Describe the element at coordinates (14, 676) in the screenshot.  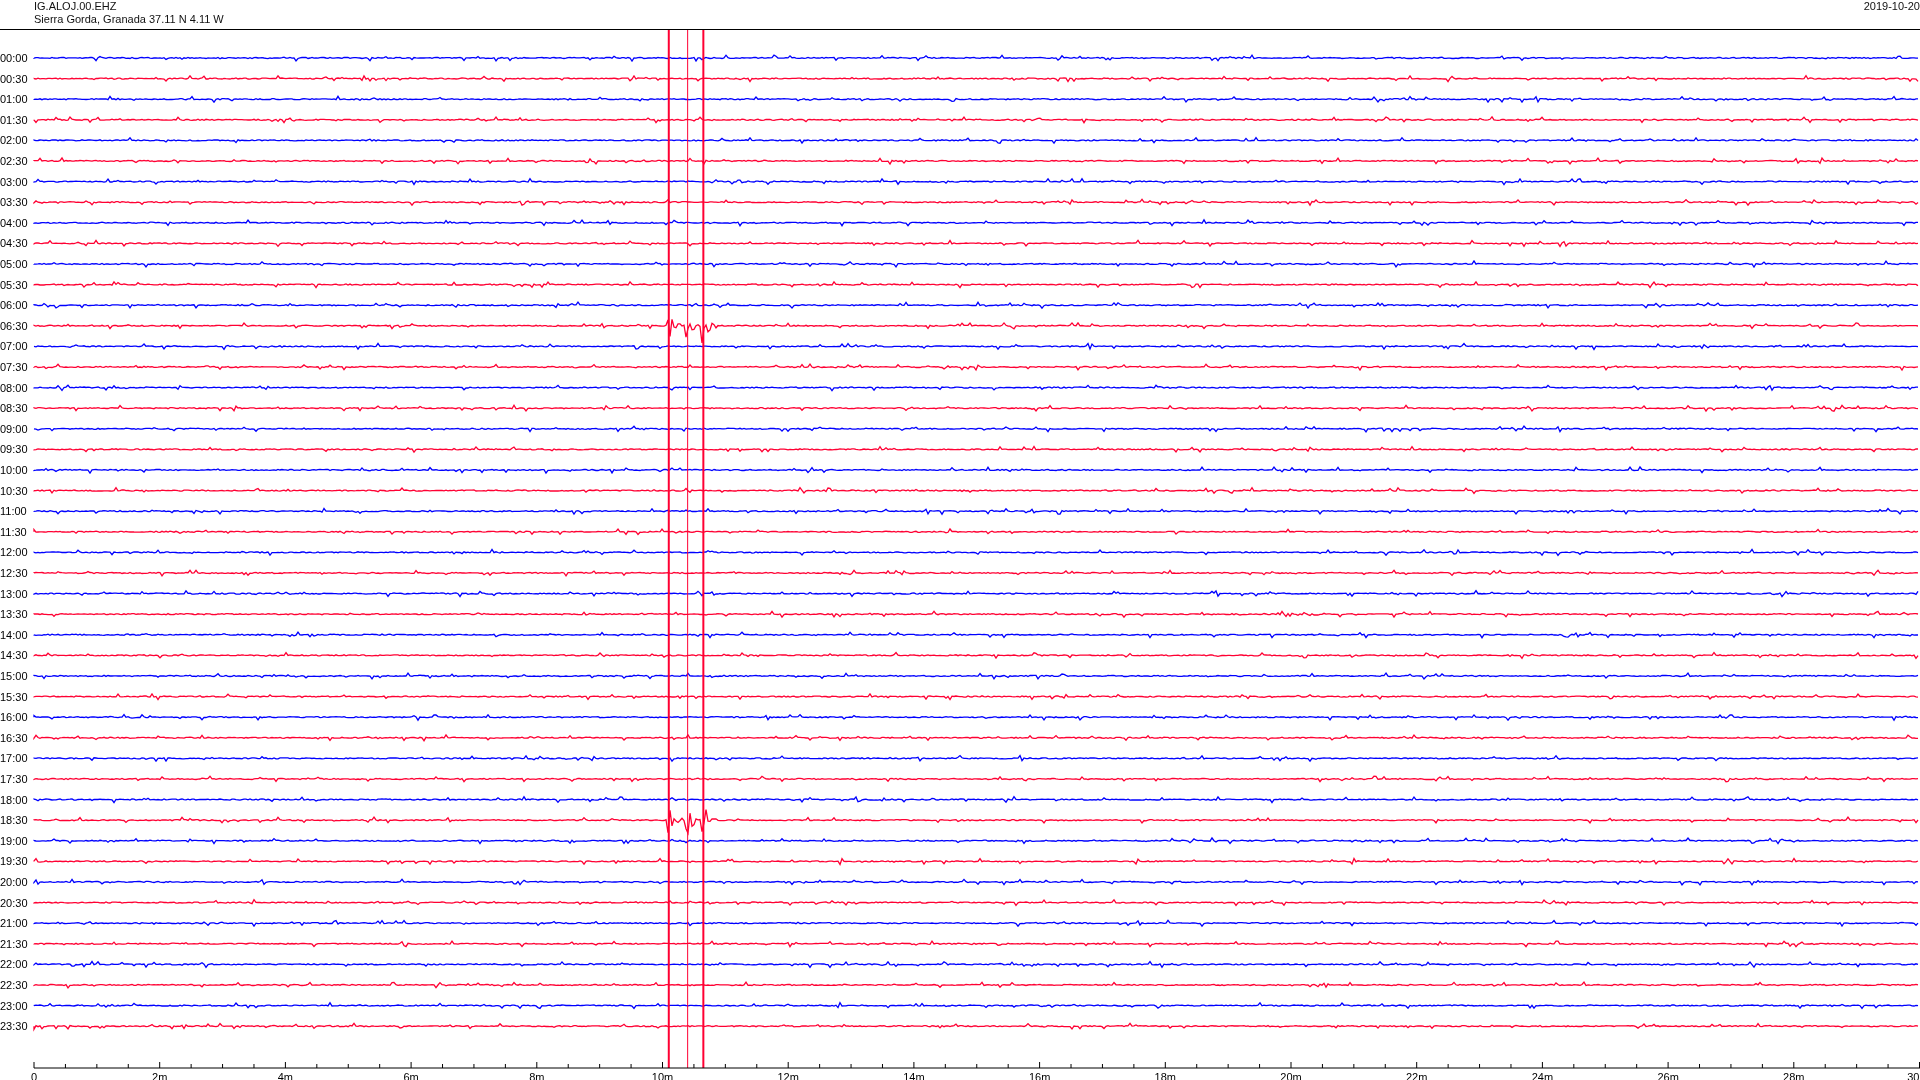
I see `time-label: 15:00` at that location.